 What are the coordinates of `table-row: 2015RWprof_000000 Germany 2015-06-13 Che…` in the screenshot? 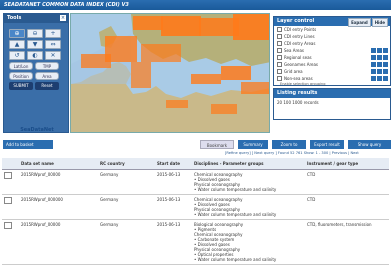 It's located at (195, 207).